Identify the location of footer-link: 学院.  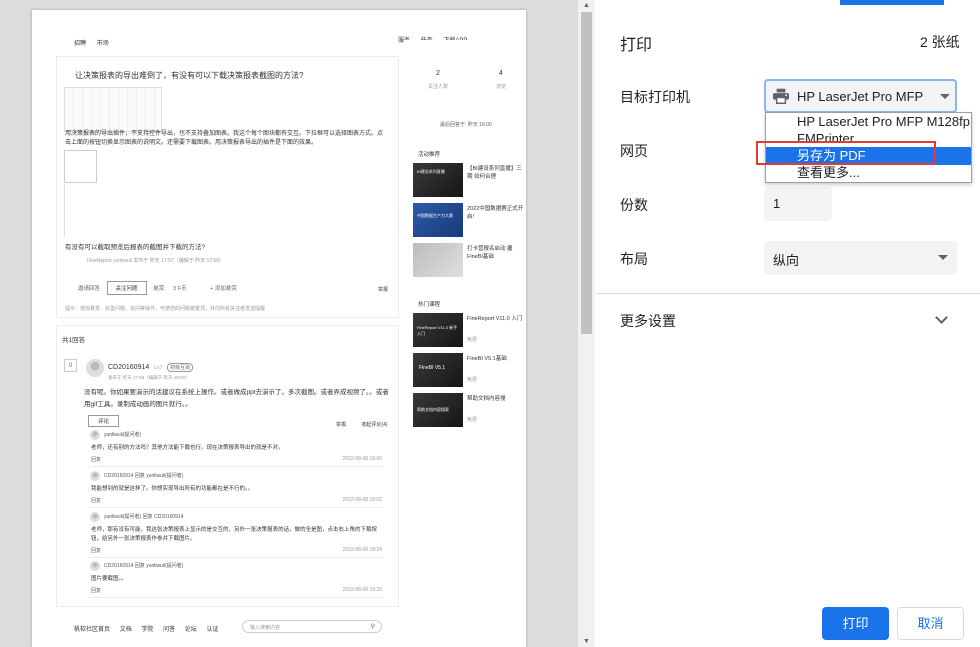
(147, 630).